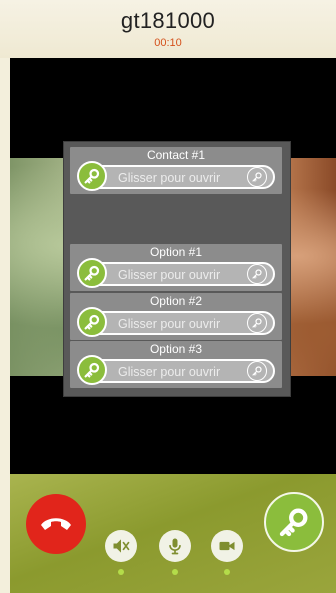 Image resolution: width=336 pixels, height=593 pixels. What do you see at coordinates (176, 349) in the screenshot?
I see `option-title: Option #3` at bounding box center [176, 349].